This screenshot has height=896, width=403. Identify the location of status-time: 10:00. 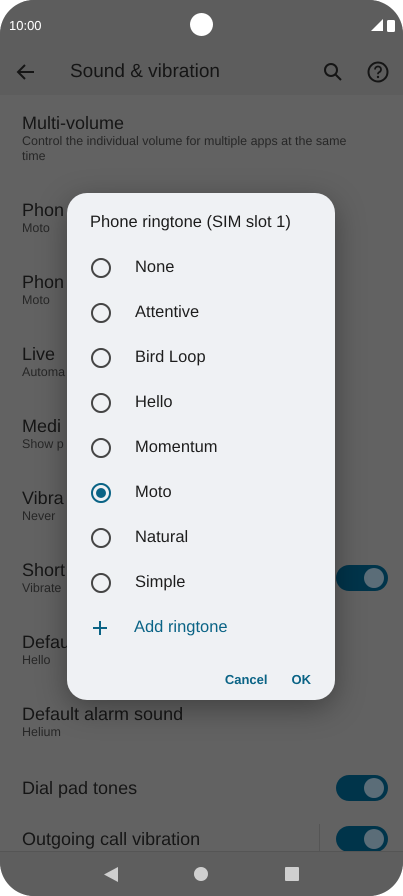
(25, 25).